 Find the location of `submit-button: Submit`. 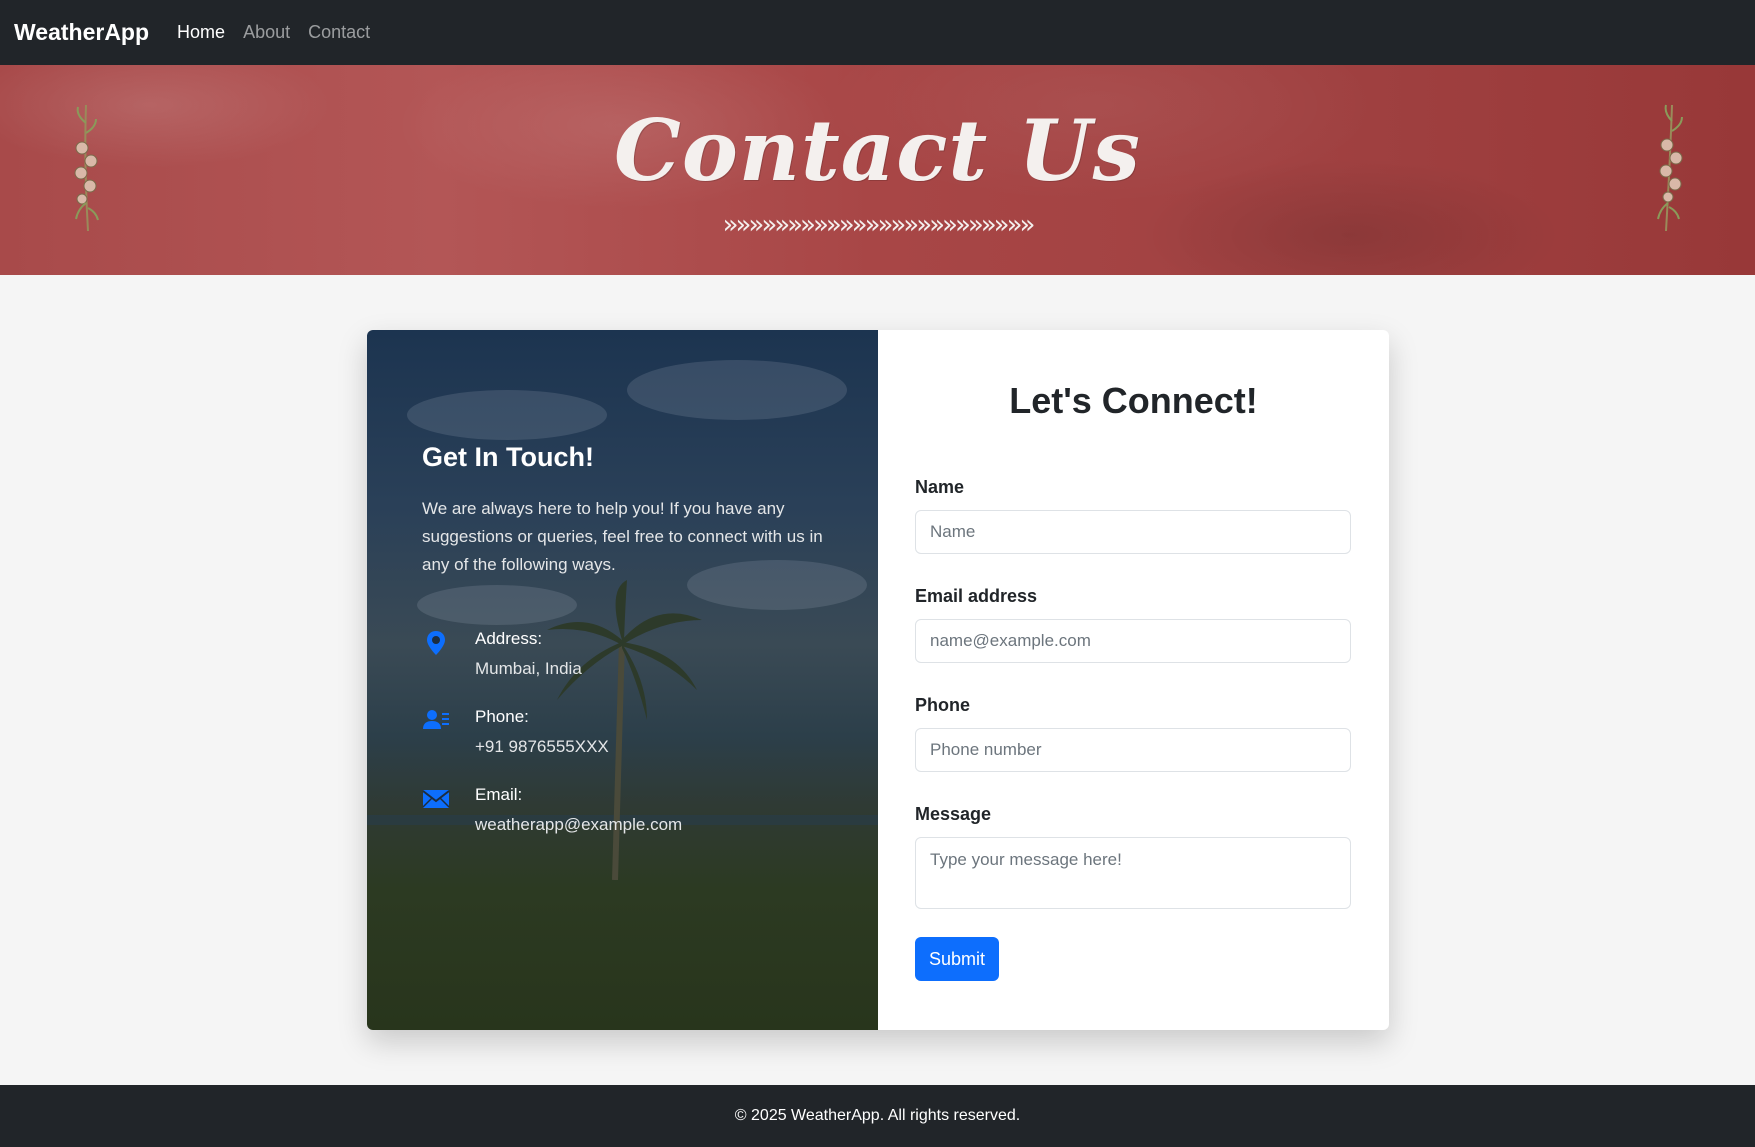

submit-button: Submit is located at coordinates (957, 959).